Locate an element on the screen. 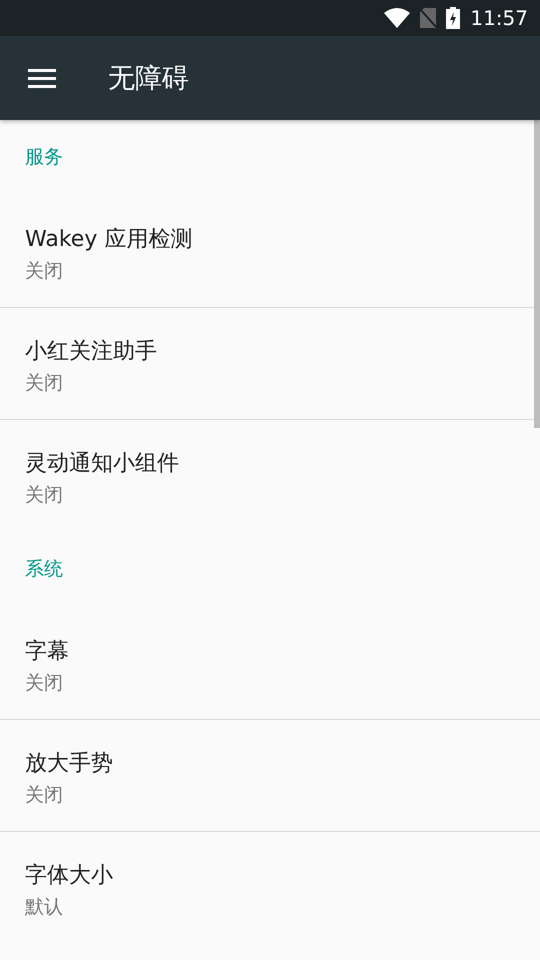  setting-title: 字体大小 is located at coordinates (69, 875).